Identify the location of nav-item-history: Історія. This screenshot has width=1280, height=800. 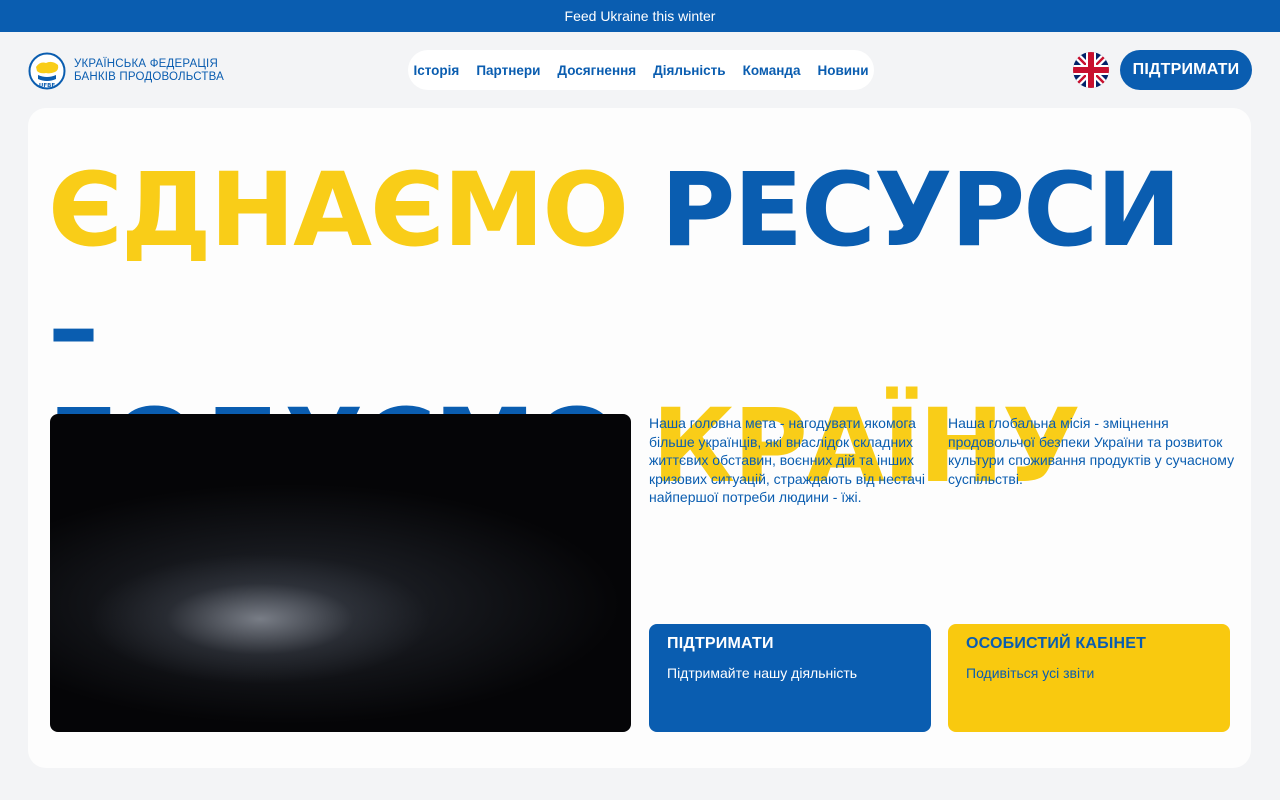
(436, 70).